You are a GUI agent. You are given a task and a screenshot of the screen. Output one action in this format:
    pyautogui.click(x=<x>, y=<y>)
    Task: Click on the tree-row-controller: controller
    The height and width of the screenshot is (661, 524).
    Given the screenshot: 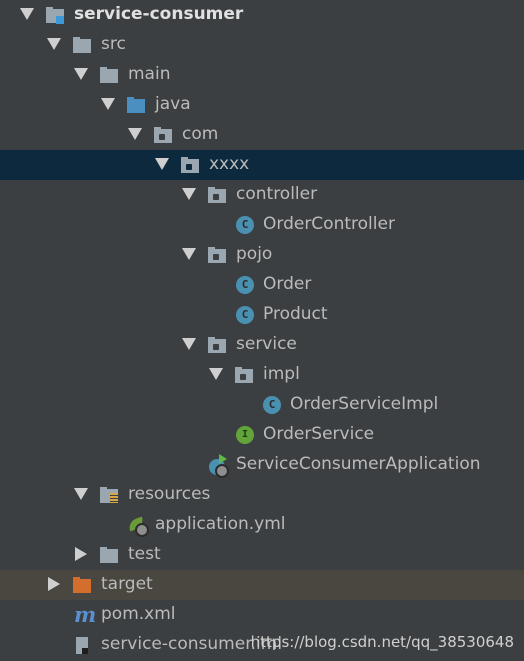 What is the action you would take?
    pyautogui.click(x=262, y=195)
    